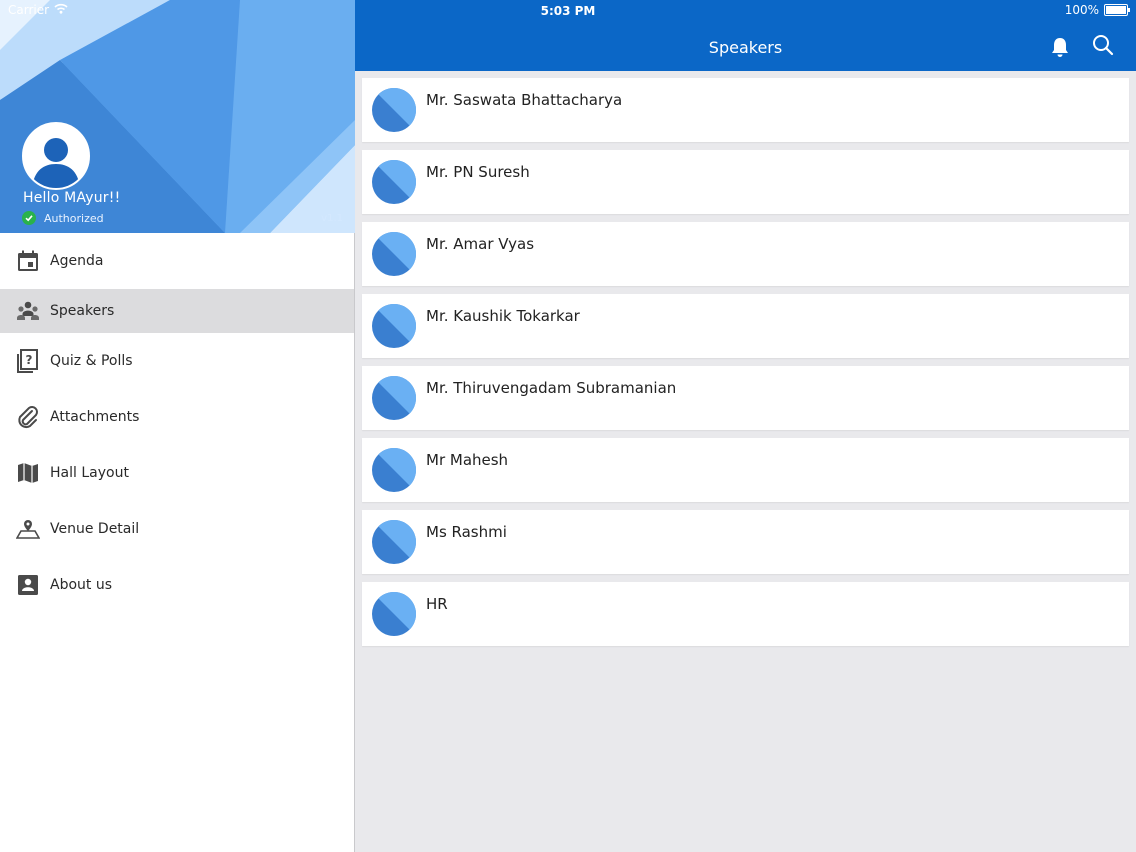 The image size is (1136, 852). Describe the element at coordinates (74, 218) in the screenshot. I see `auth-status-label: Authorized` at that location.